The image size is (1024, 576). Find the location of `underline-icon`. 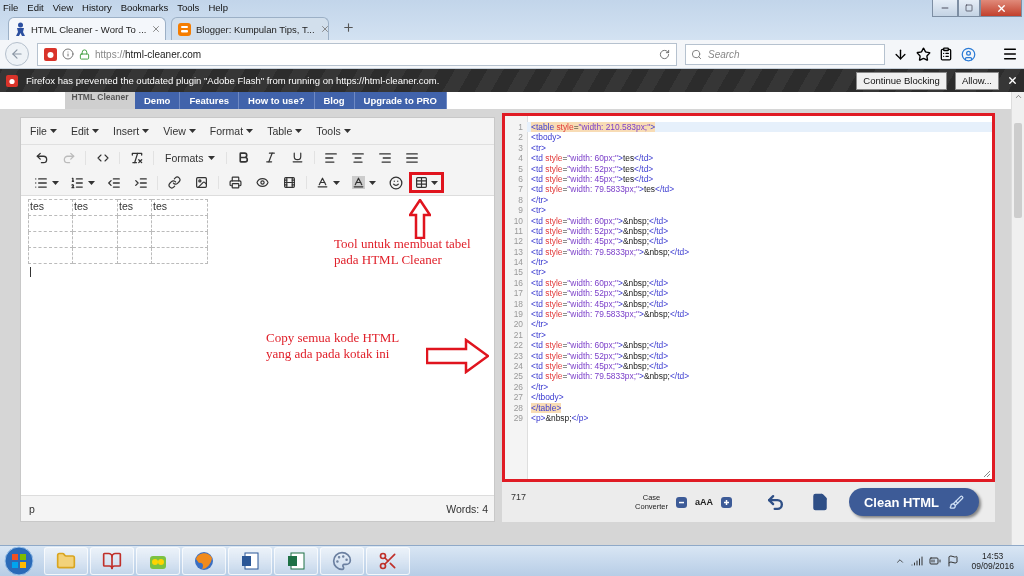

underline-icon is located at coordinates (297, 157).